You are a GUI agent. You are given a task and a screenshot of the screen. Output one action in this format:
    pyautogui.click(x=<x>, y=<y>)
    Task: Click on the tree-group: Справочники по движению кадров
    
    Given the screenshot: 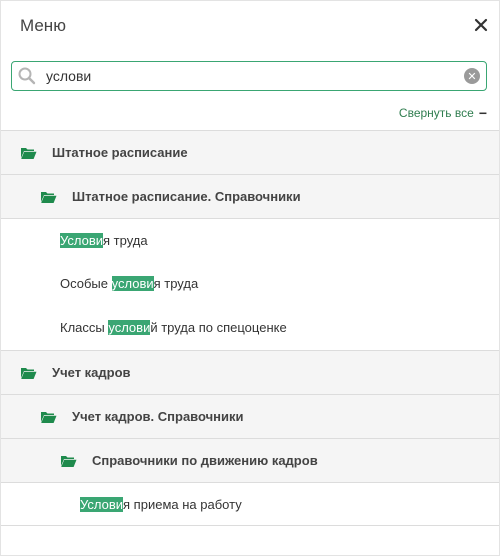 What is the action you would take?
    pyautogui.click(x=250, y=460)
    